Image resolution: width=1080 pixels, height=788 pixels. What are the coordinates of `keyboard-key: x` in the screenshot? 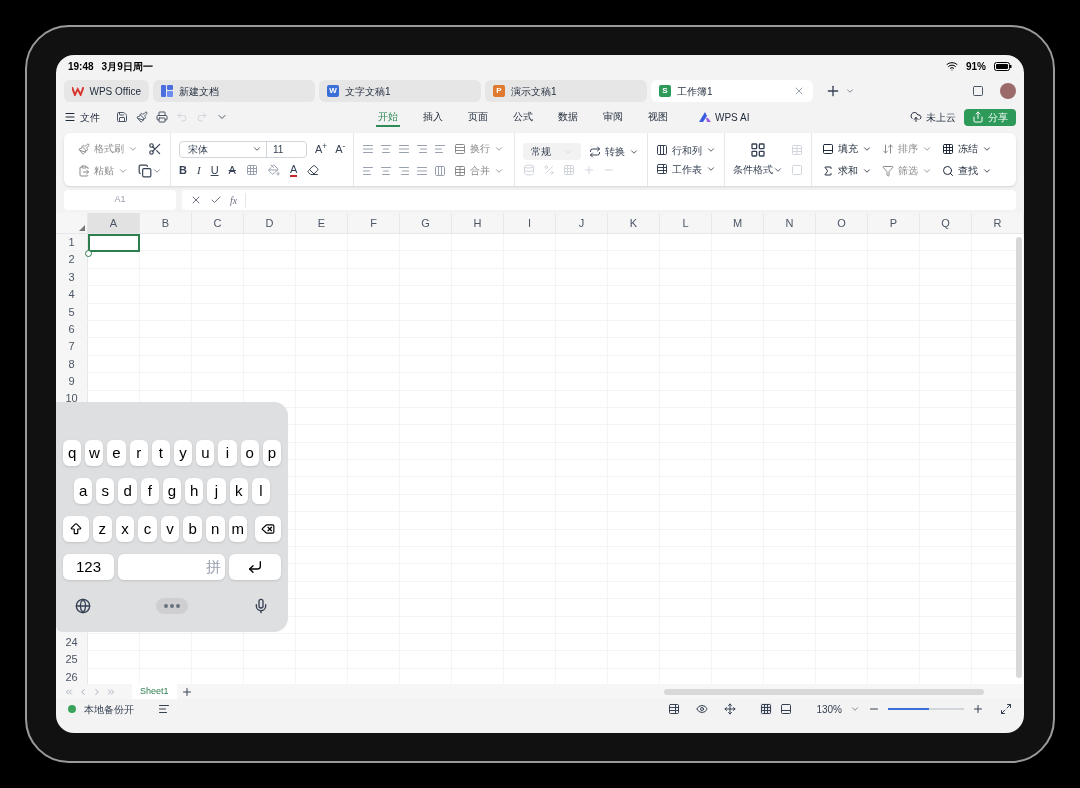 It's located at (125, 529).